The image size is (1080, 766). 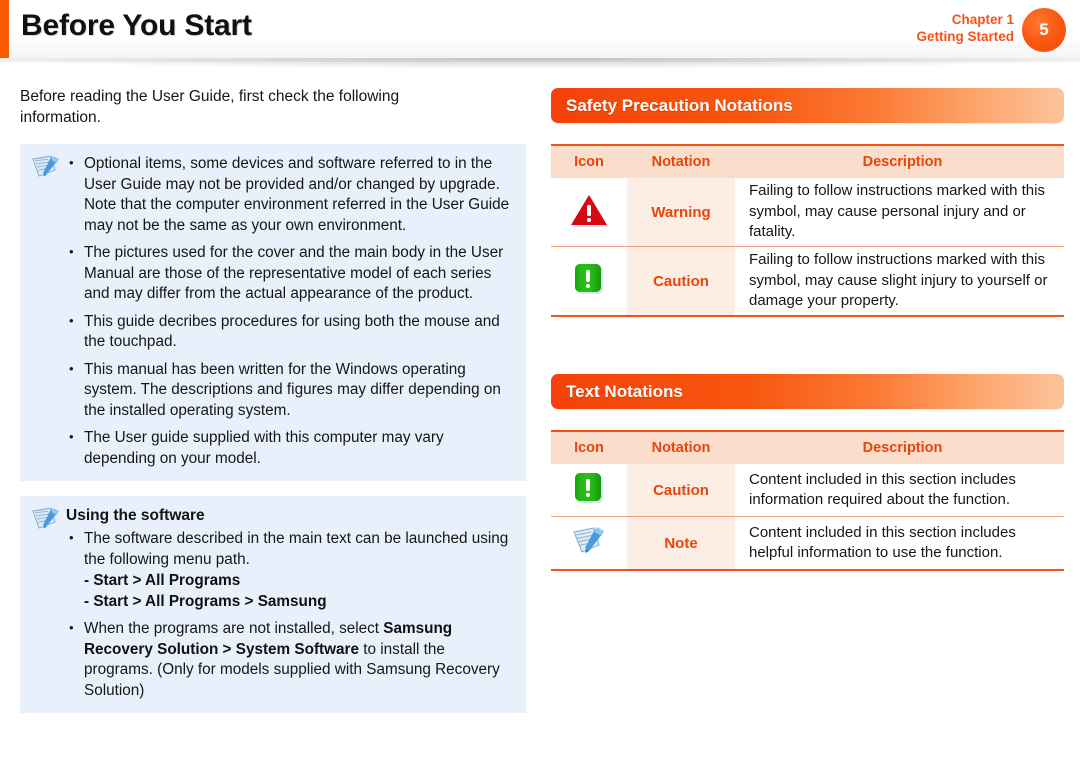 I want to click on section-header-safety: Safety Precaution Notations, so click(x=807, y=105).